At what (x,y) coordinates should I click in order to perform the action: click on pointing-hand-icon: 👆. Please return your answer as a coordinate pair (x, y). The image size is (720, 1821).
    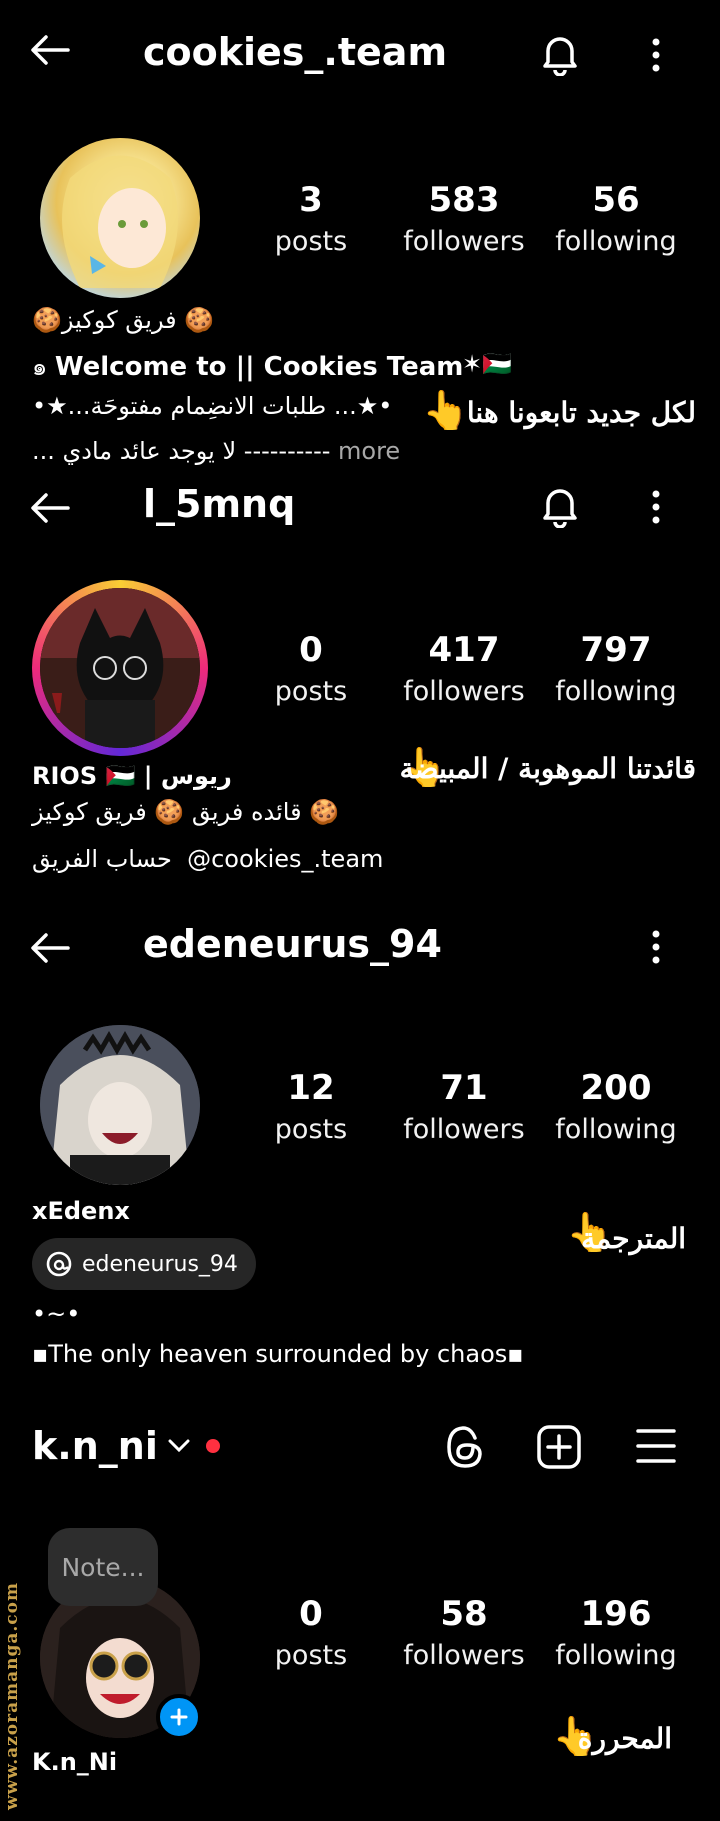
    Looking at the image, I should click on (446, 410).